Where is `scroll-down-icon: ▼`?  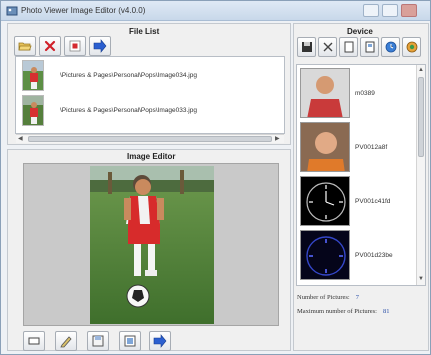
scroll-down-icon: ▼ is located at coordinates (421, 279).